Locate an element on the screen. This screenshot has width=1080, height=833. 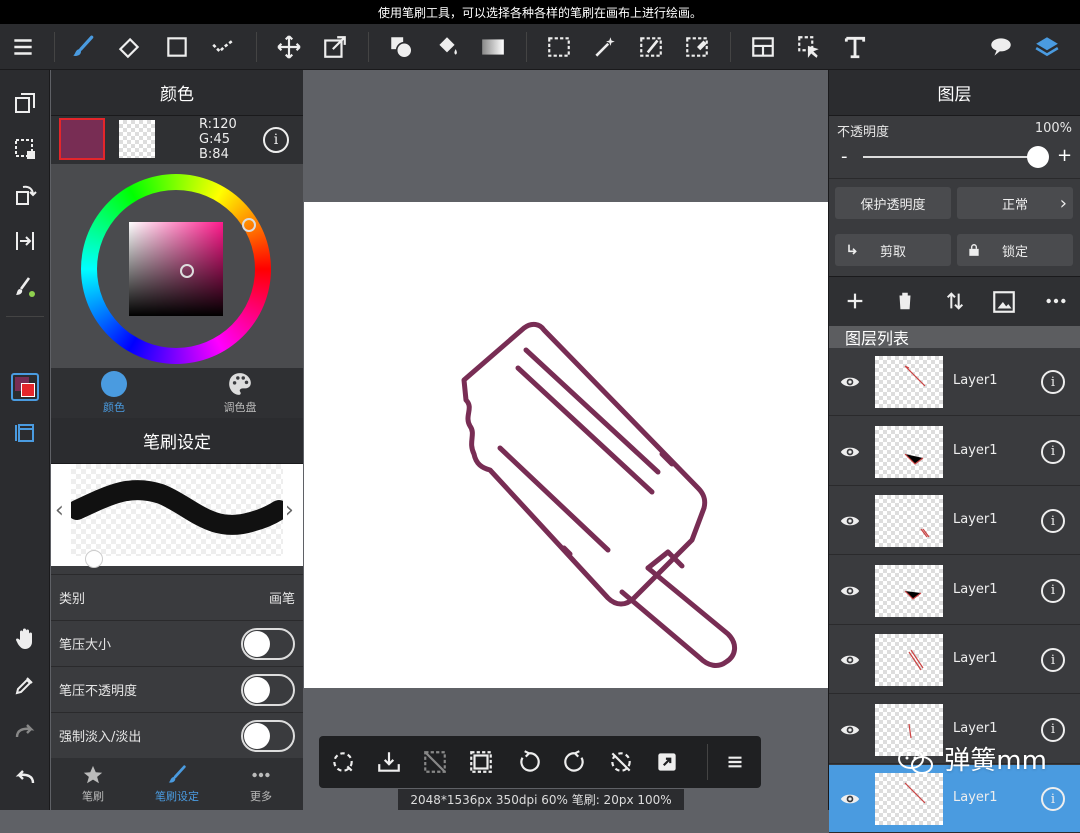
save-canvas-icon is located at coordinates (389, 762).